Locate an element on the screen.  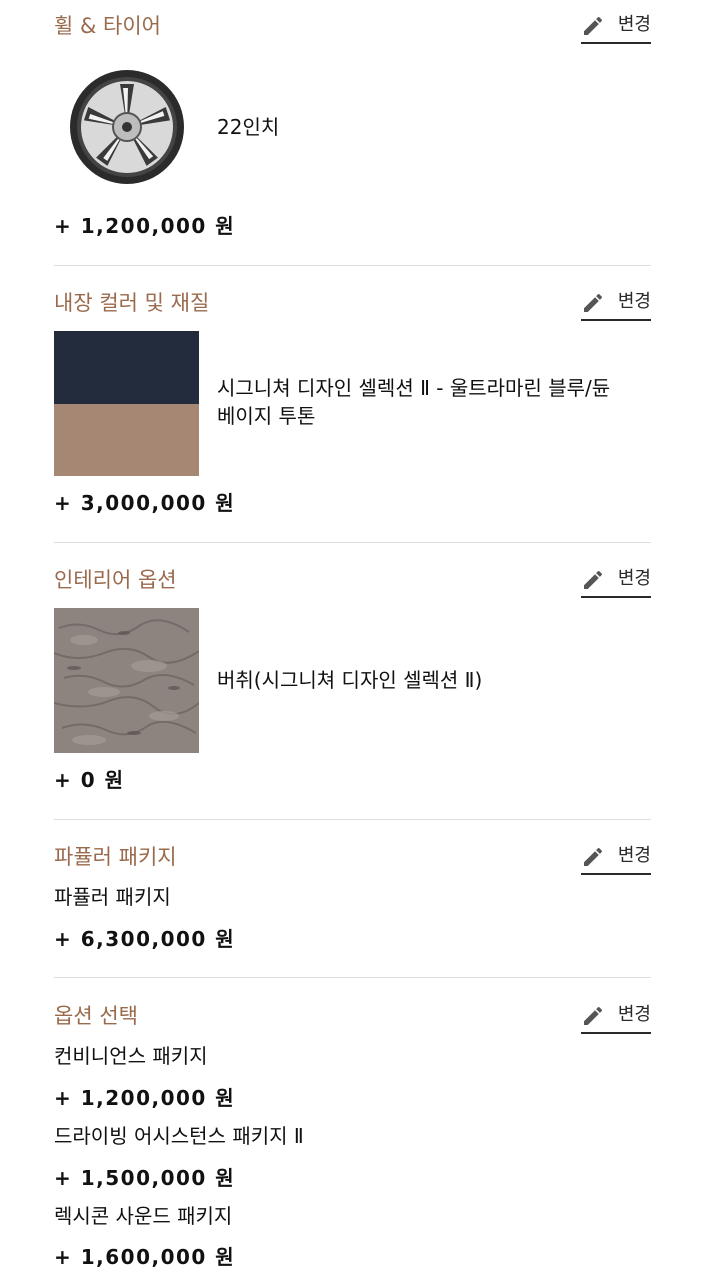
interior-color-option-line2: 베이지 투톤 is located at coordinates (266, 416).